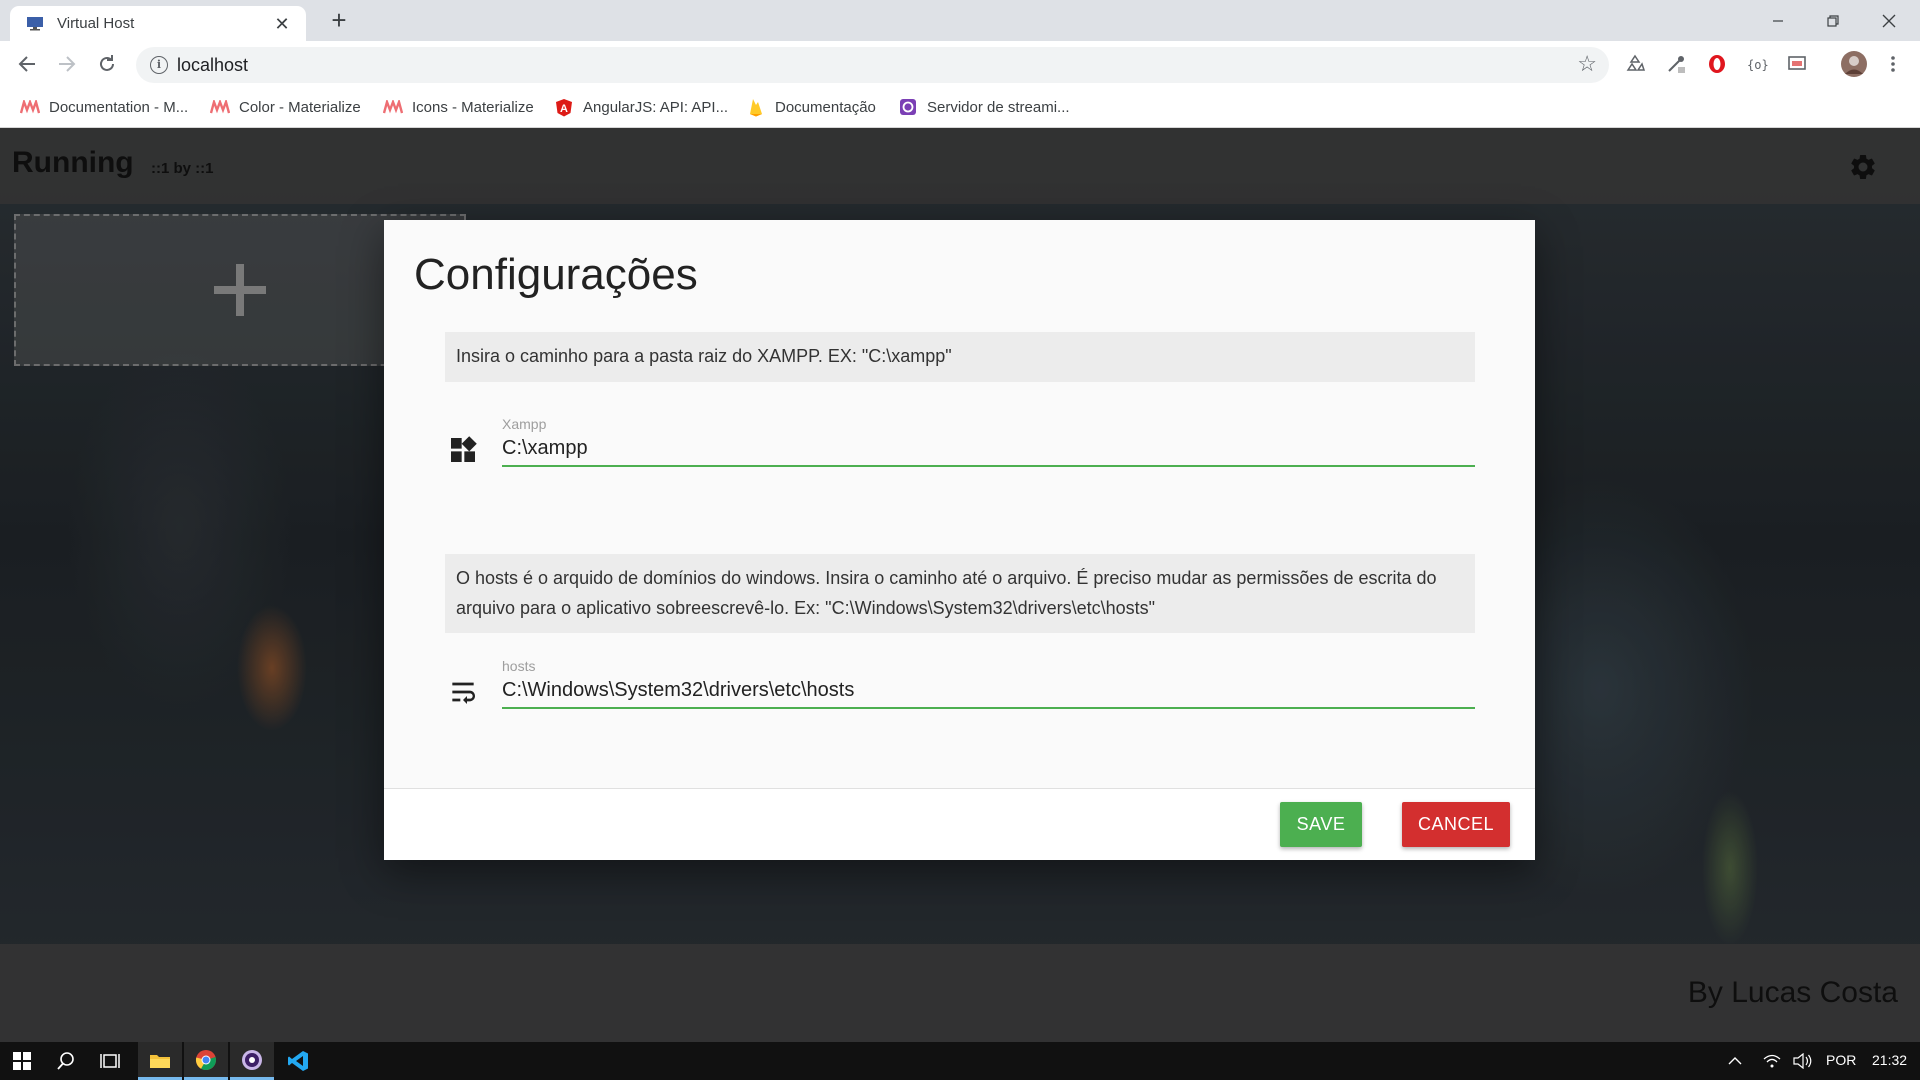 This screenshot has width=1920, height=1080. I want to click on minimize-button, so click(1778, 20).